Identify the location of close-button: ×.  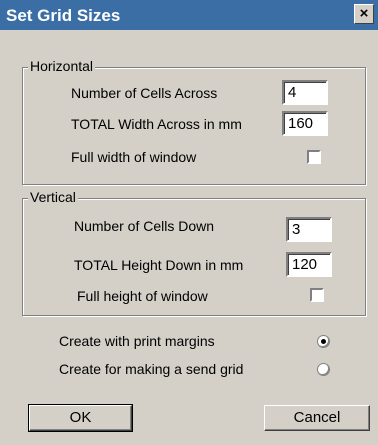
(364, 14).